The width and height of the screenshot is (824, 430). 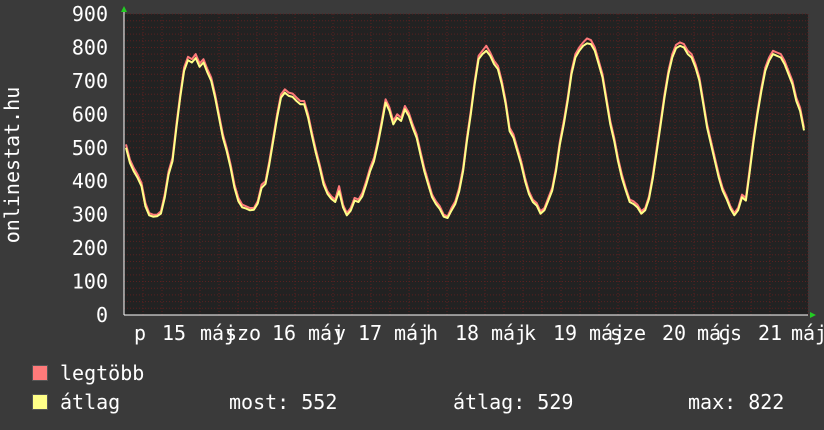 I want to click on x-tick-label: 17, so click(x=370, y=333).